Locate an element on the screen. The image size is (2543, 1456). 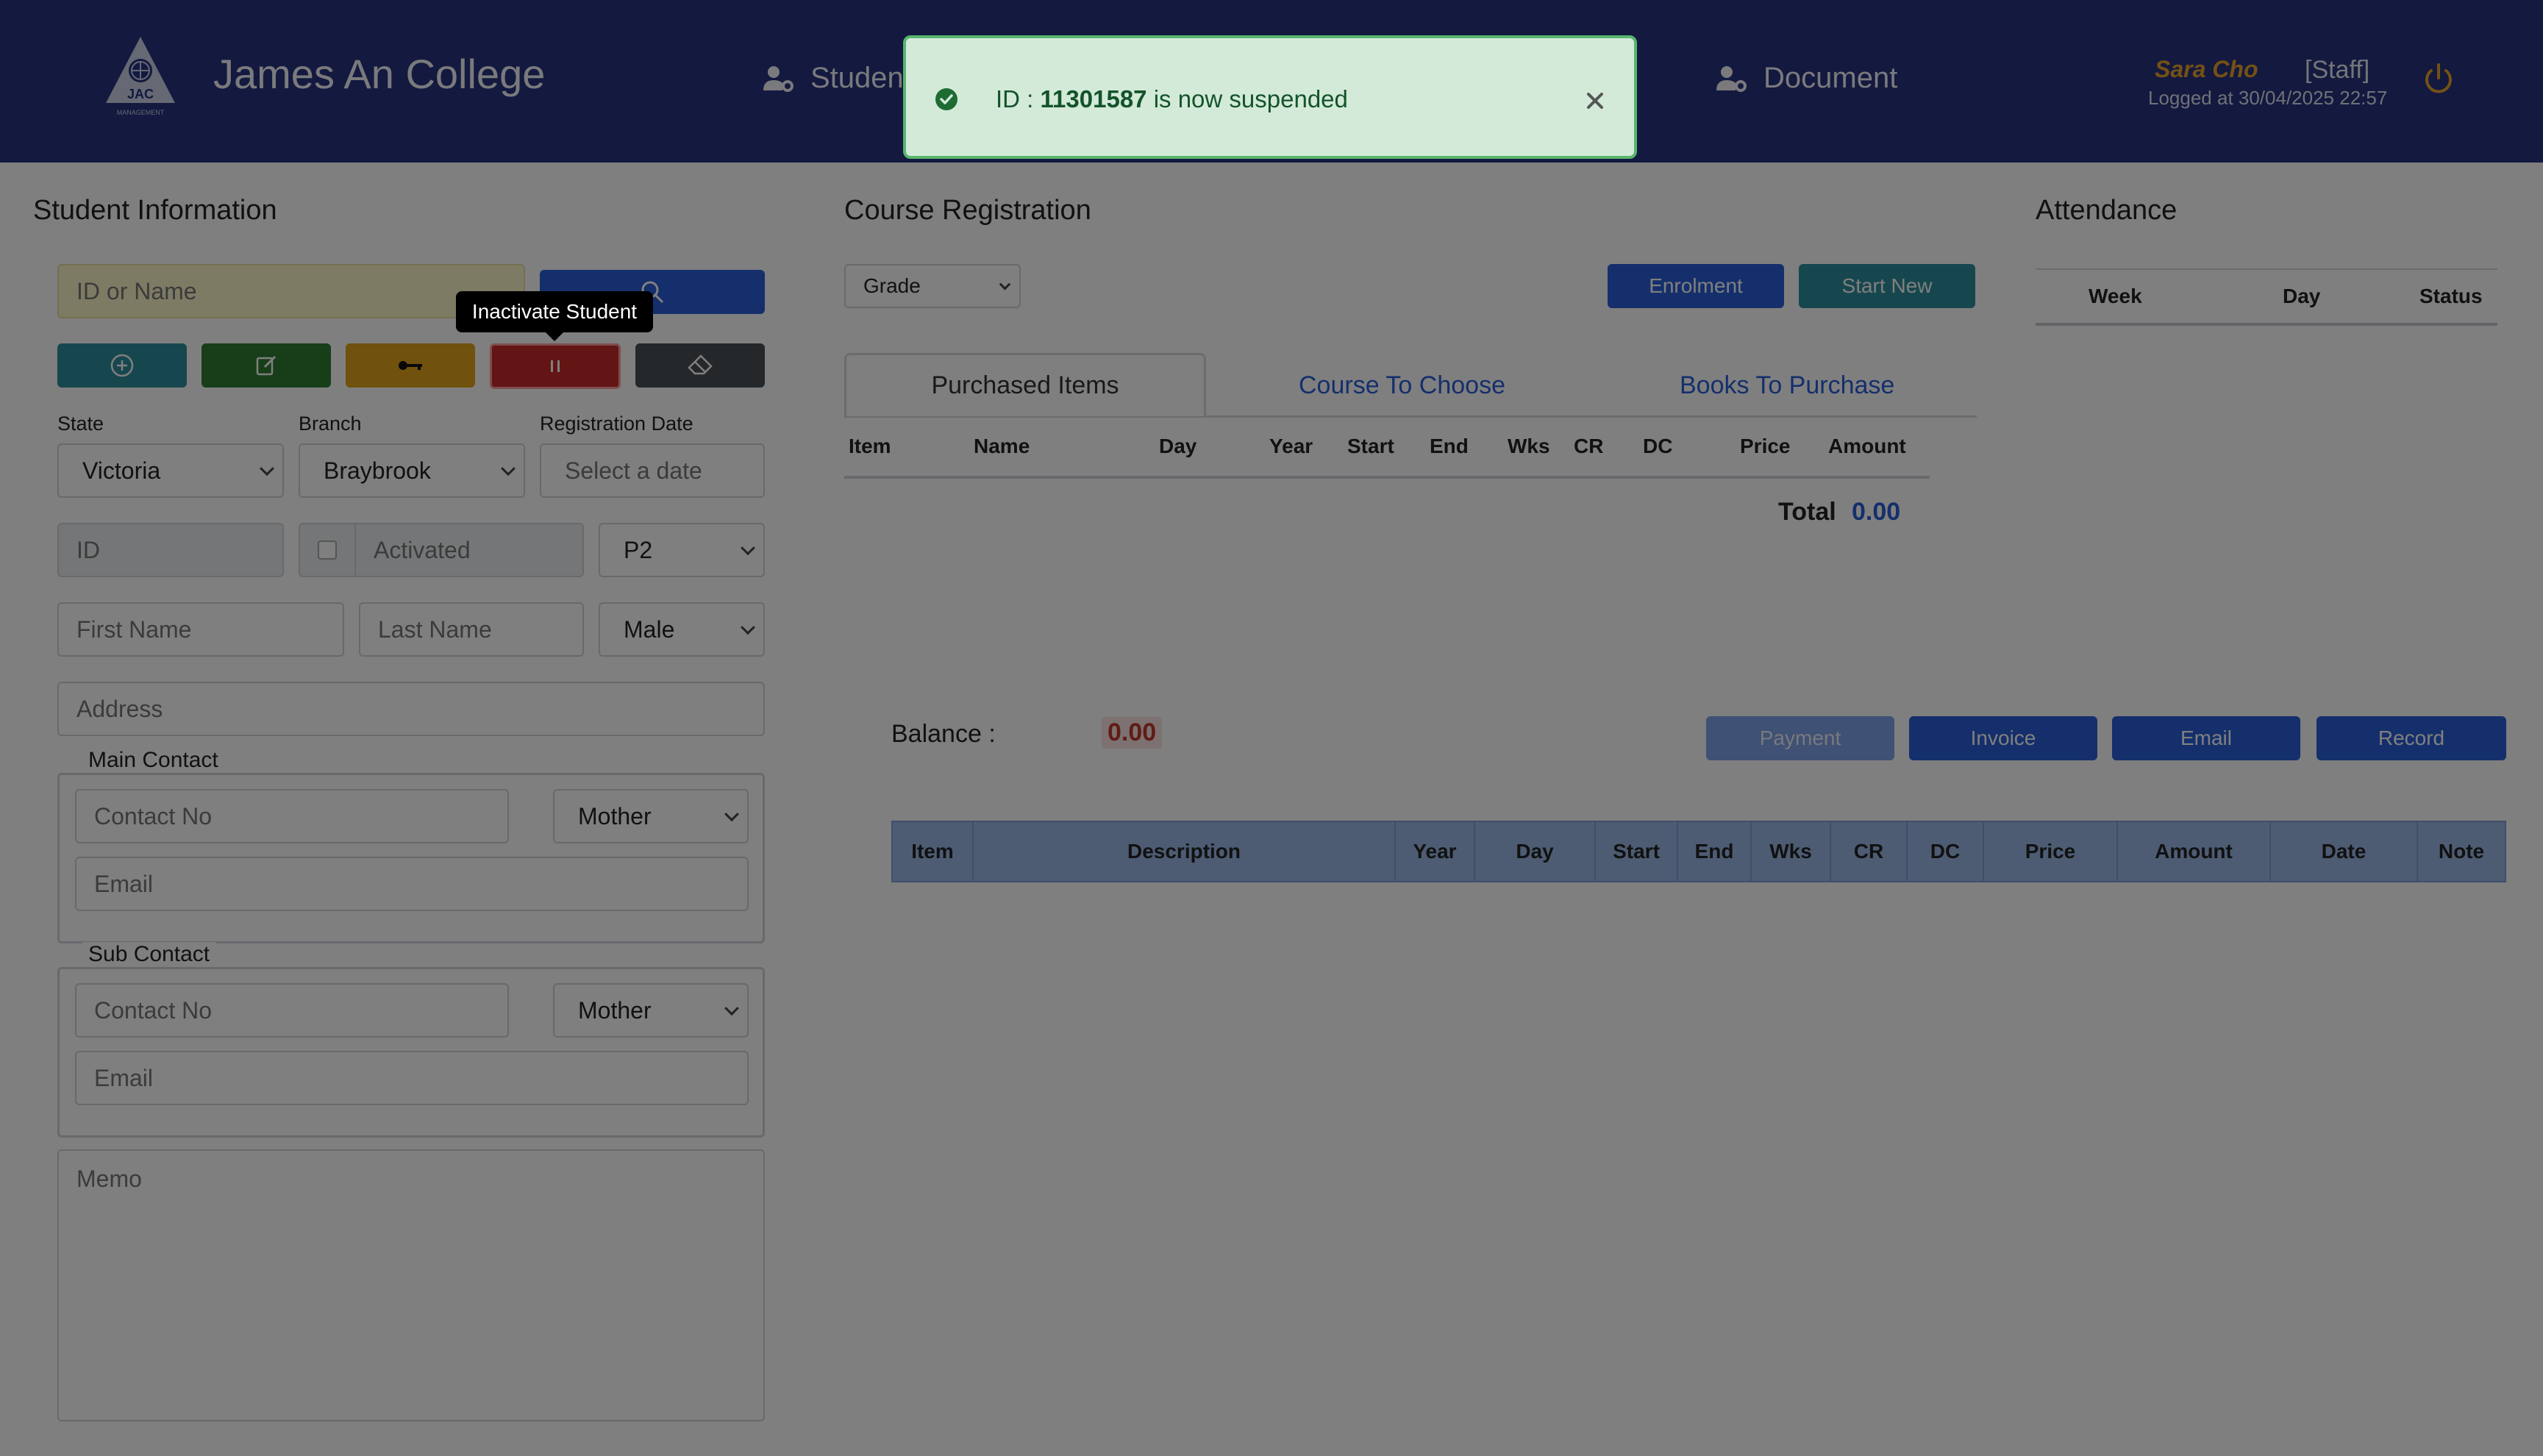
success-toast: ID : 11301587 is now suspended is located at coordinates (1270, 97).